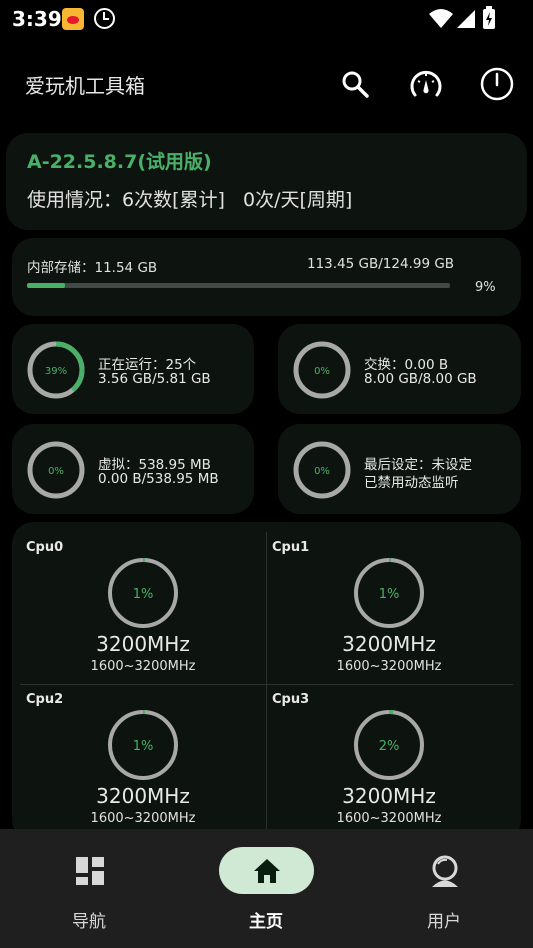  Describe the element at coordinates (466, 19) in the screenshot. I see `signal-icon` at that location.